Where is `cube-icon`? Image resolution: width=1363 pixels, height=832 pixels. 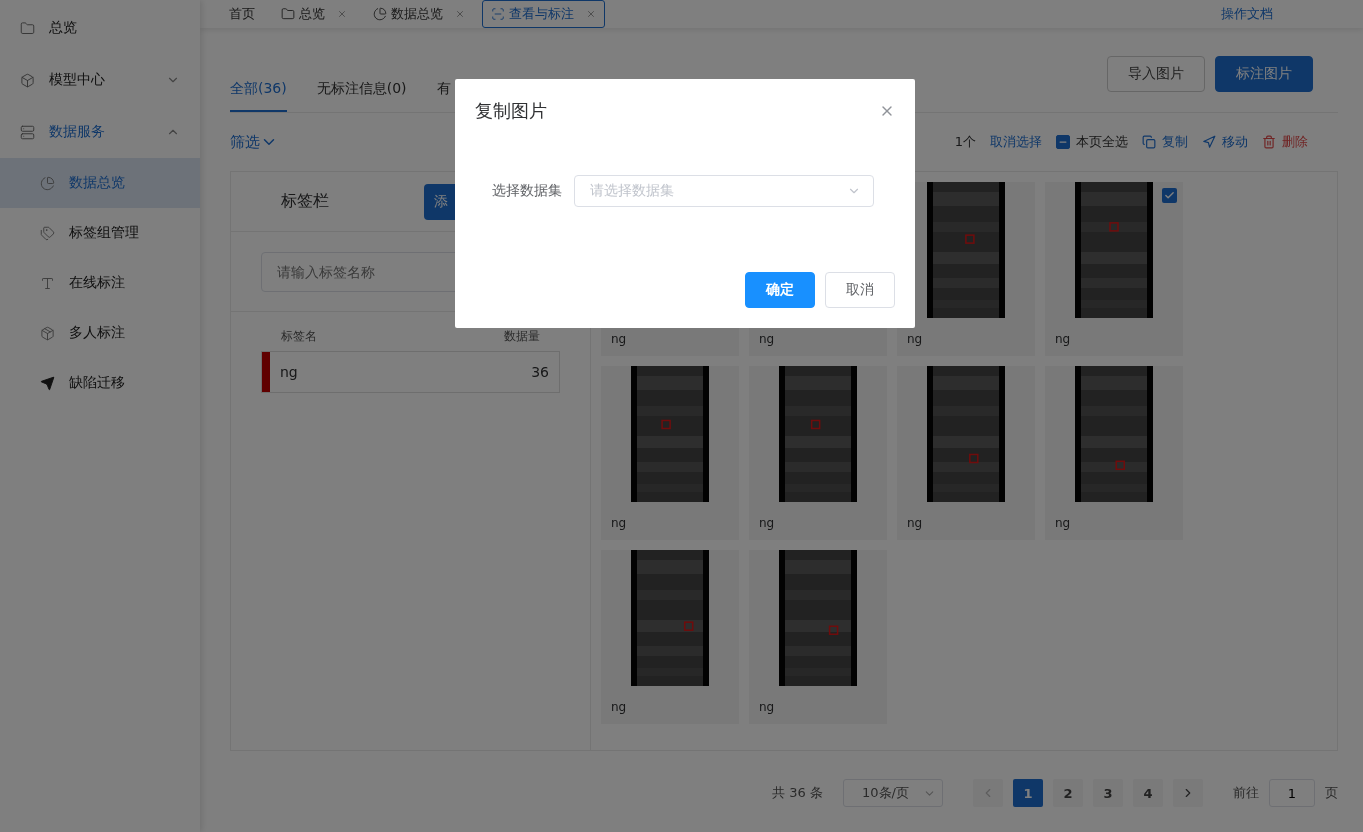
cube-icon is located at coordinates (27, 80).